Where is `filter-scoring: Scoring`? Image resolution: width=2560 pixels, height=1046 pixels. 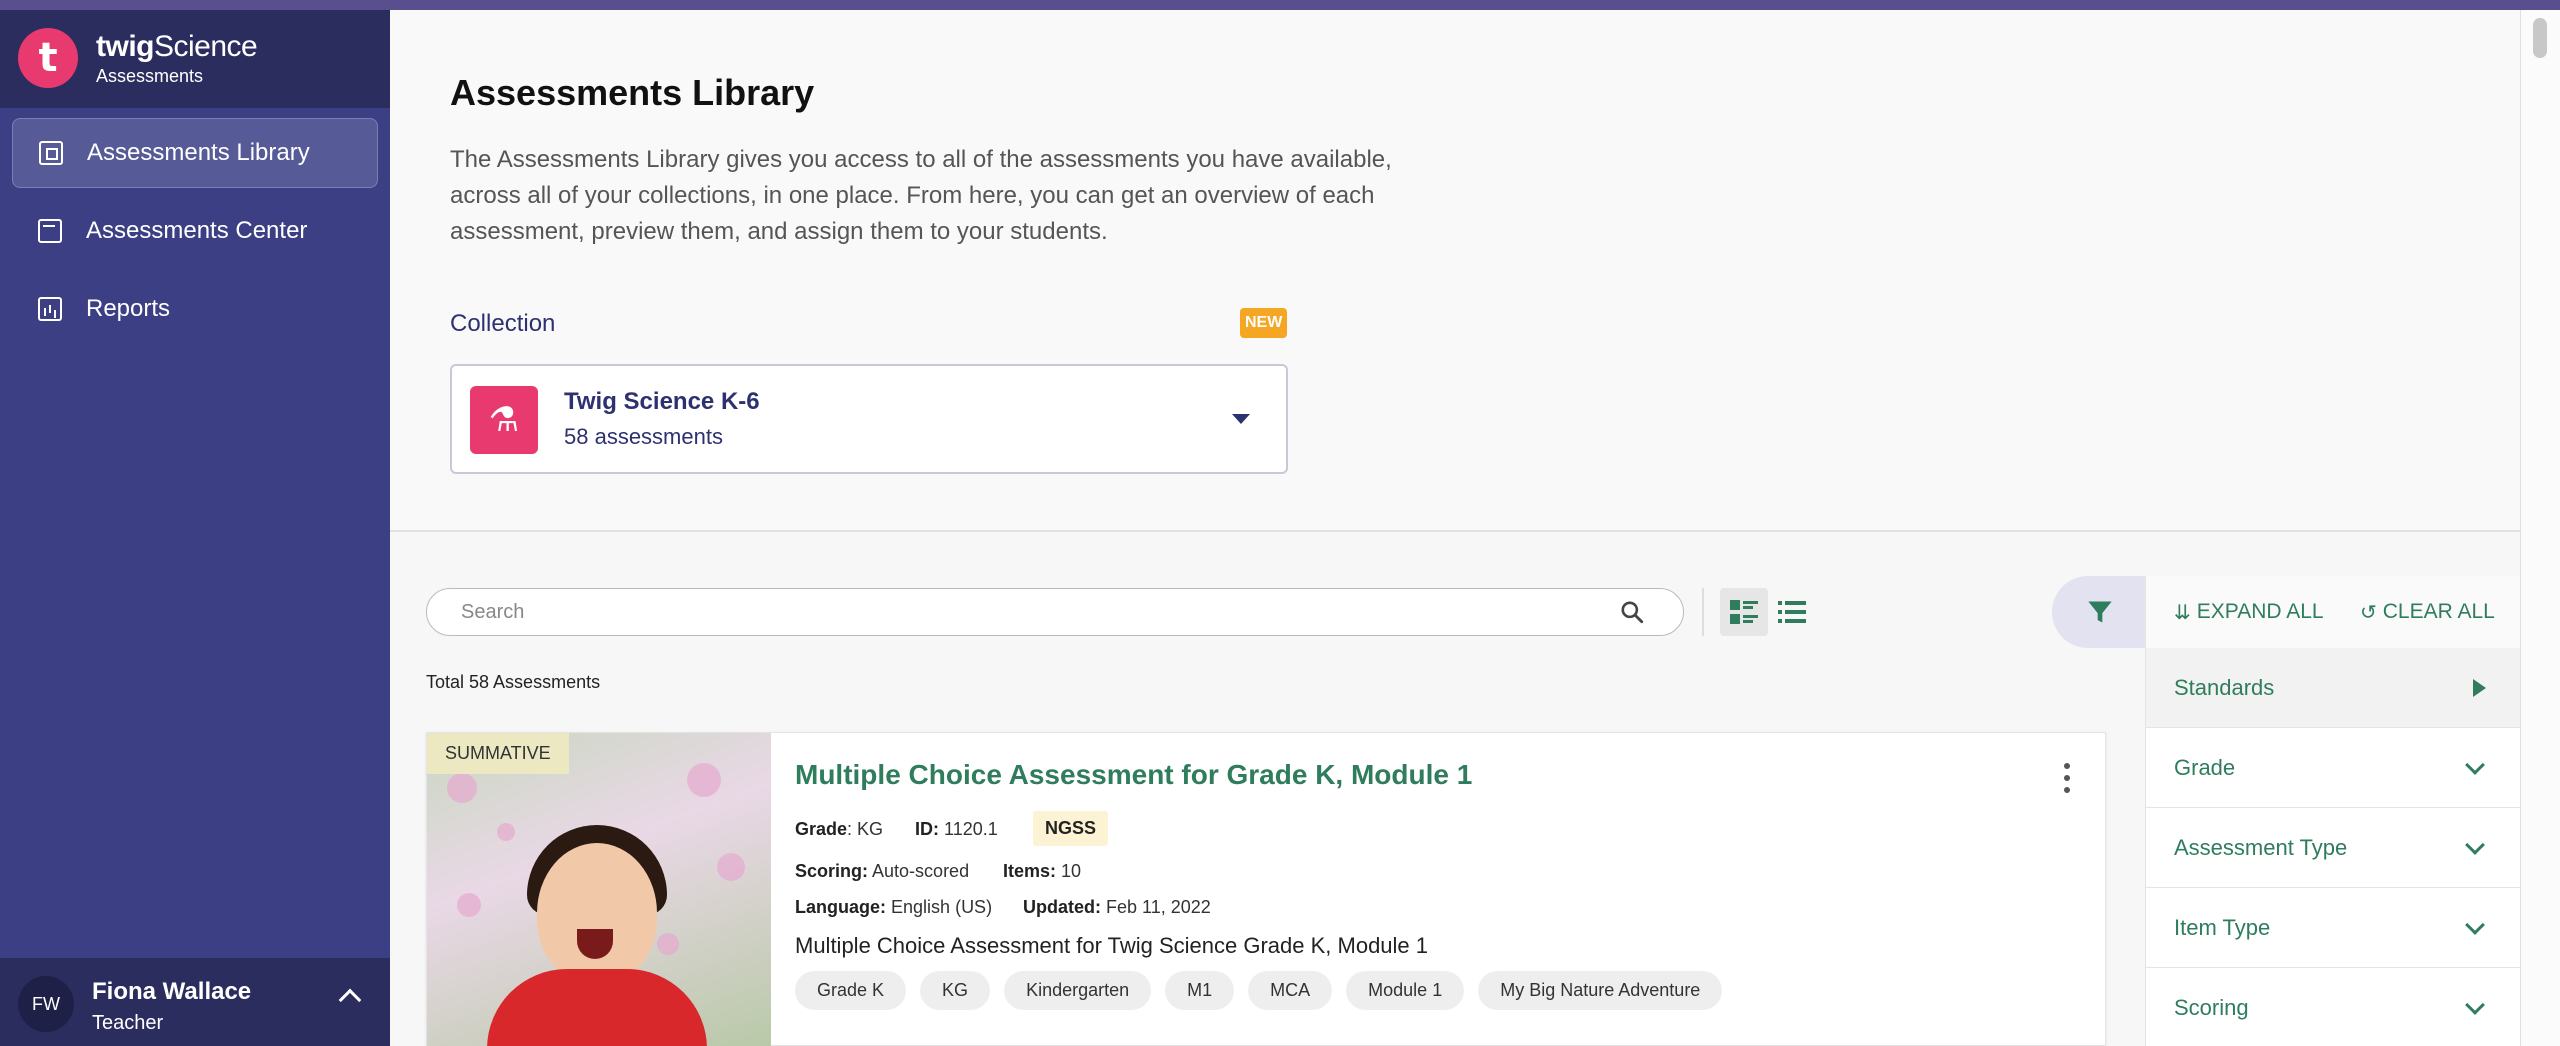
filter-scoring: Scoring is located at coordinates (2334, 1007).